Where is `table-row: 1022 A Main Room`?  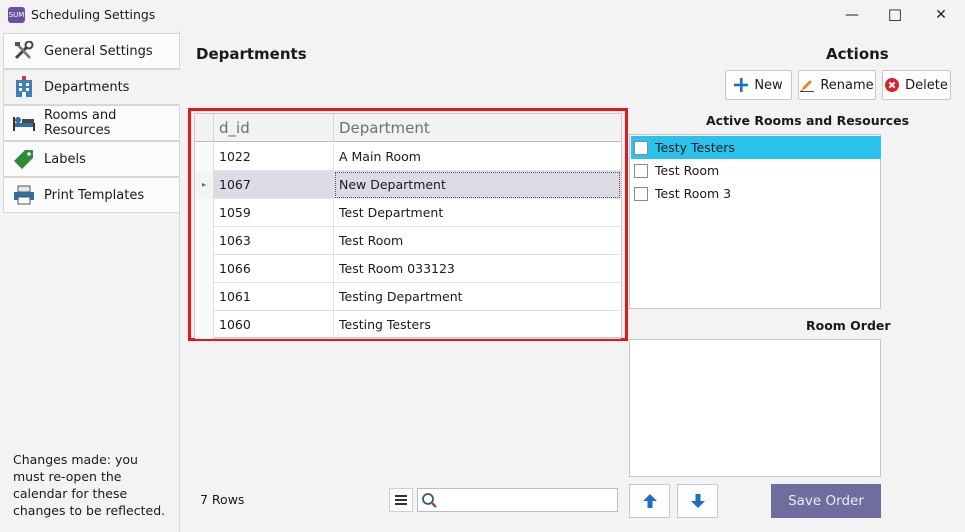 table-row: 1022 A Main Room is located at coordinates (408, 157).